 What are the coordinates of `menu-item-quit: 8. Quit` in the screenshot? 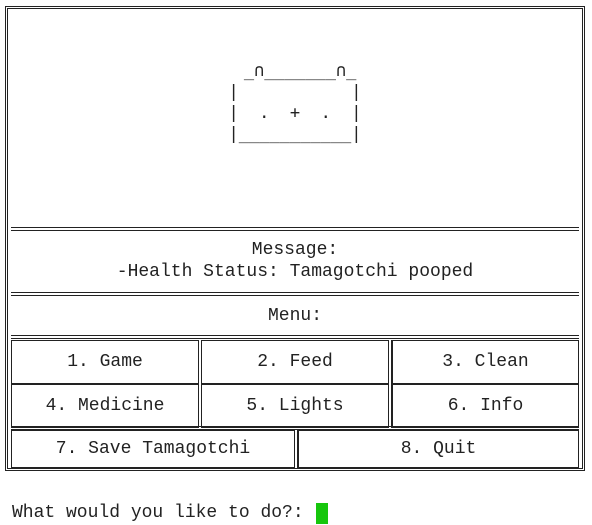 It's located at (438, 449).